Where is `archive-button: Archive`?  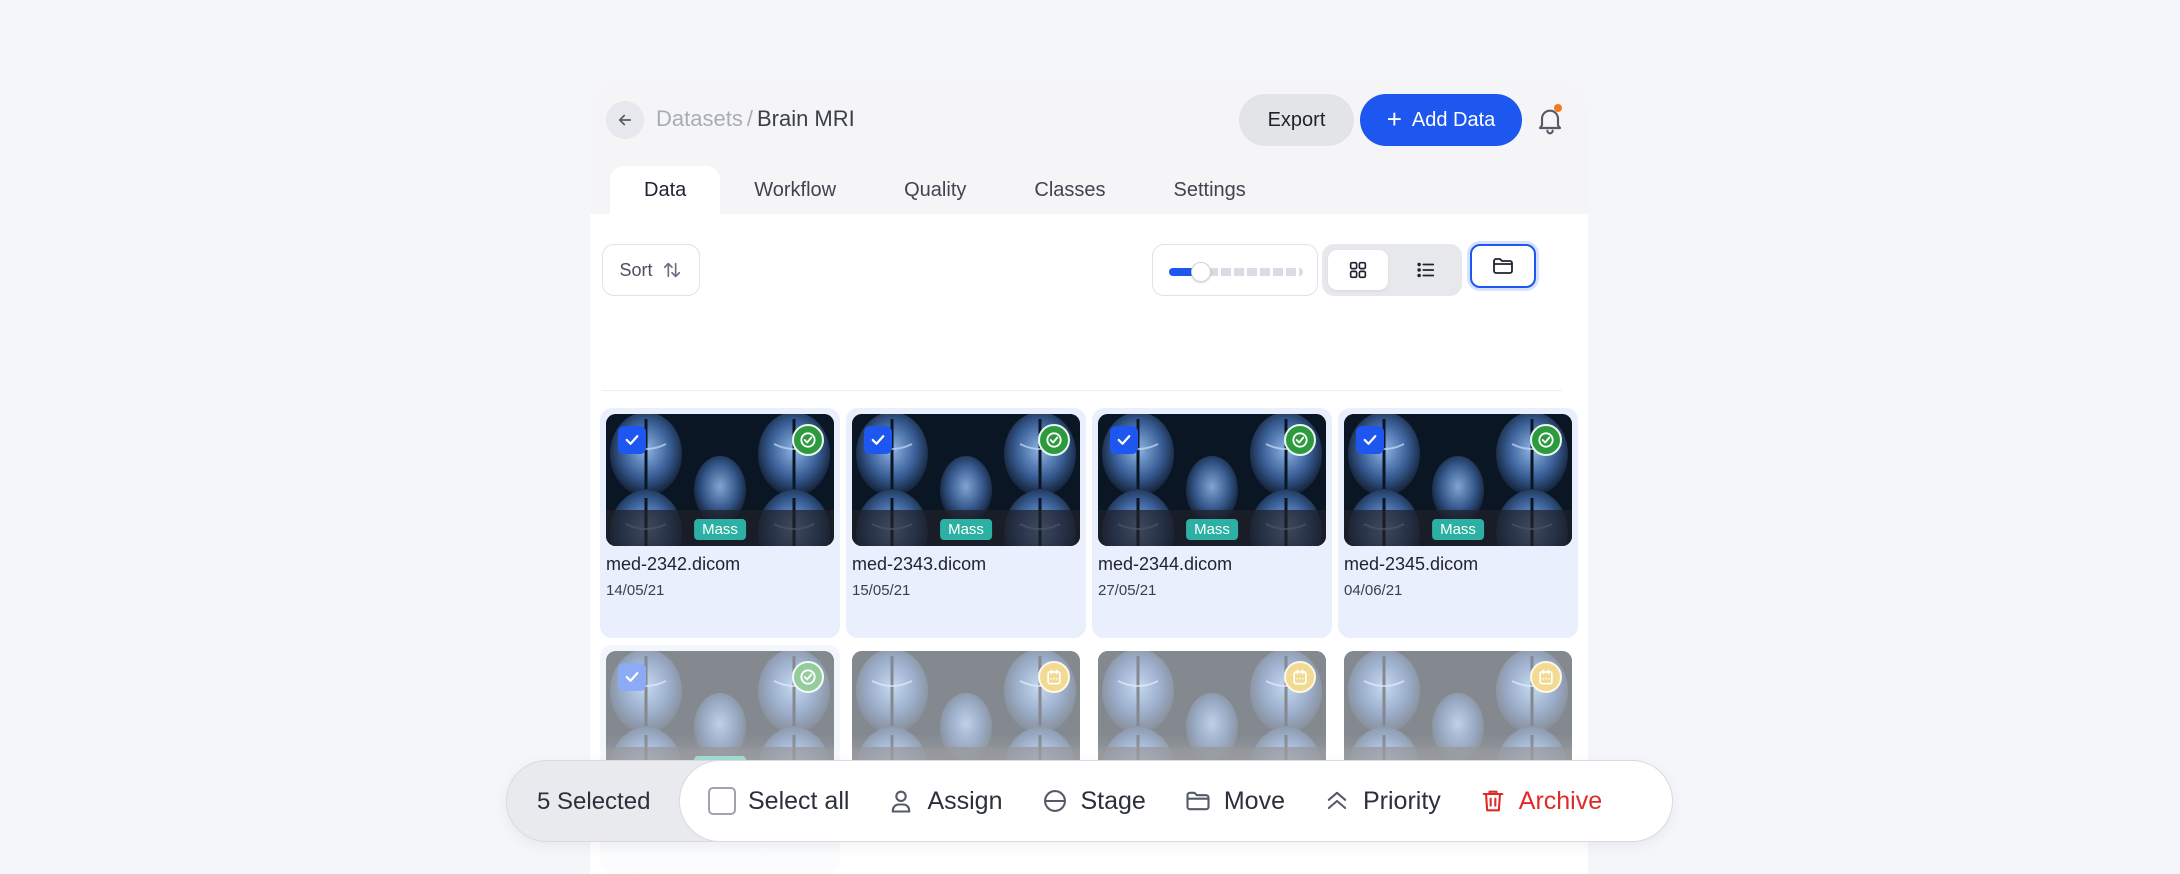 archive-button: Archive is located at coordinates (1540, 801).